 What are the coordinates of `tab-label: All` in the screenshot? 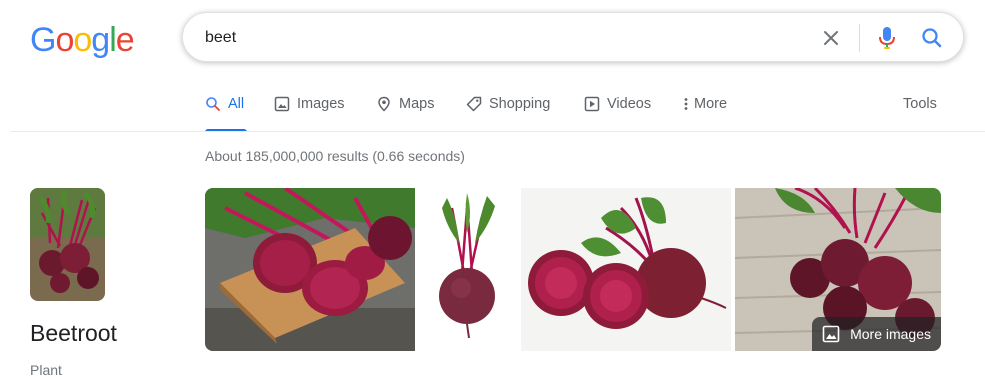 It's located at (236, 104).